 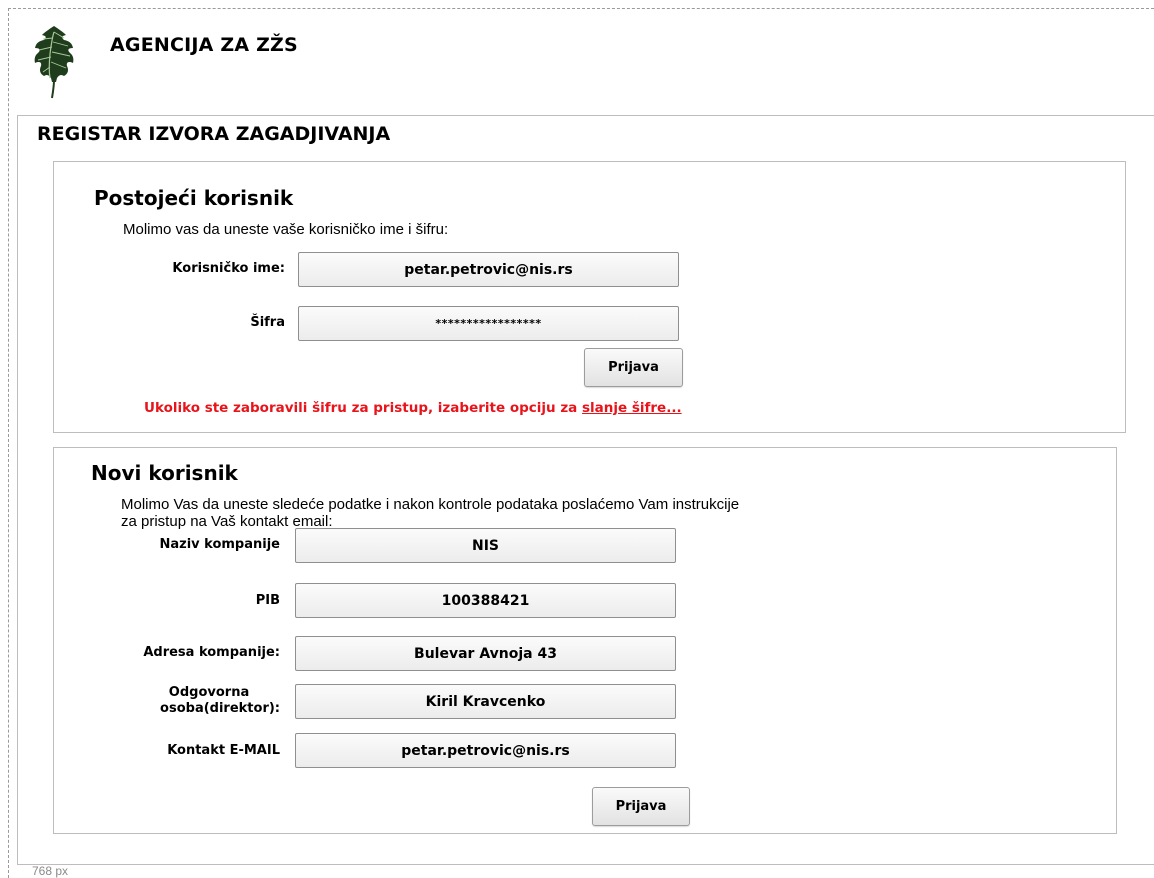 I want to click on new-user-title: Novi korisnik, so click(x=164, y=473).